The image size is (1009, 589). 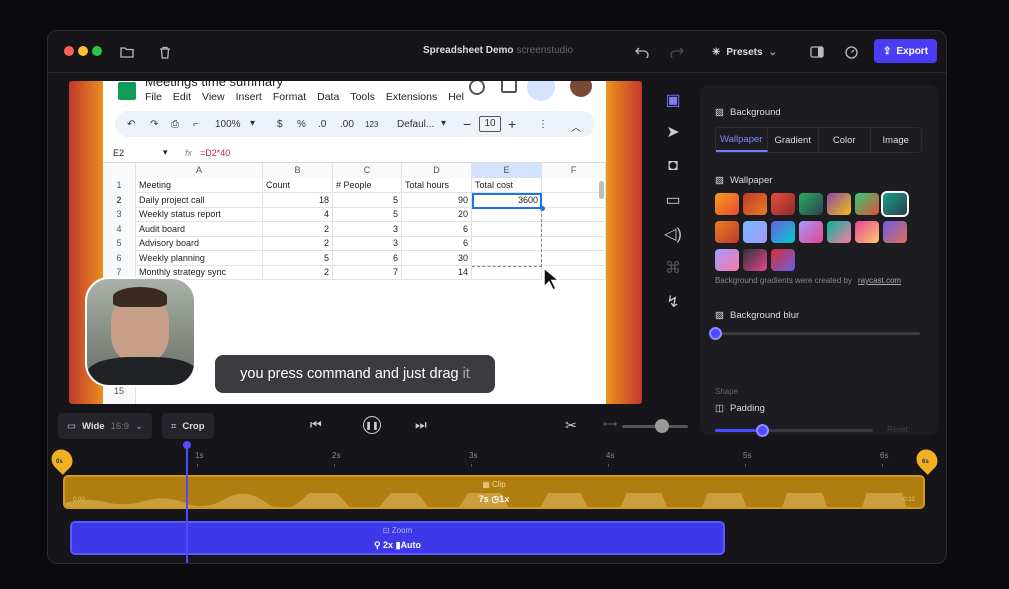 What do you see at coordinates (199, 258) in the screenshot?
I see `table-cell: Weekly planning` at bounding box center [199, 258].